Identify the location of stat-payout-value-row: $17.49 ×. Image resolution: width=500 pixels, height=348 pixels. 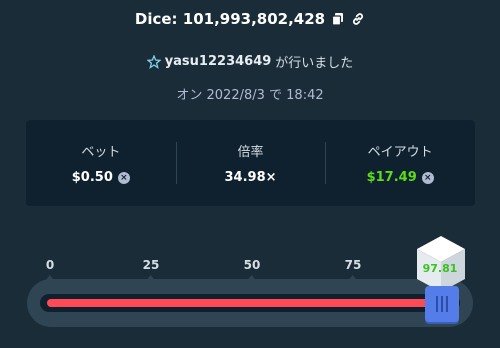
(400, 177).